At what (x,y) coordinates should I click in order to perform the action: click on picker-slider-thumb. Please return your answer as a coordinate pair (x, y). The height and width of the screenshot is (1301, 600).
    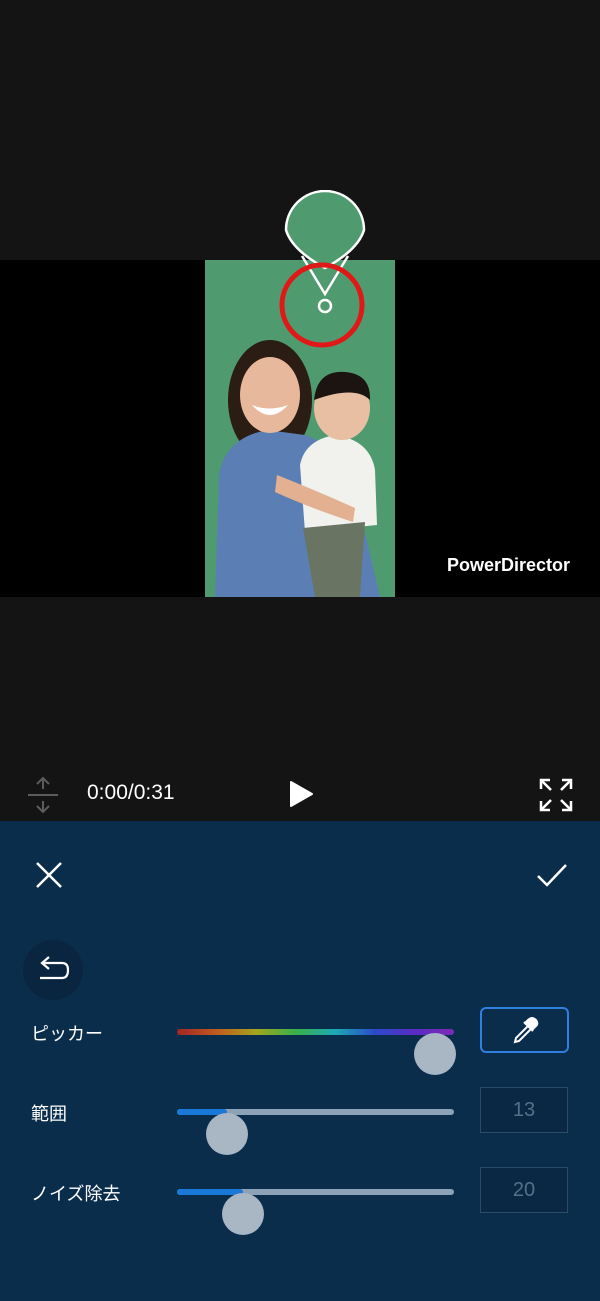
    Looking at the image, I should click on (434, 1054).